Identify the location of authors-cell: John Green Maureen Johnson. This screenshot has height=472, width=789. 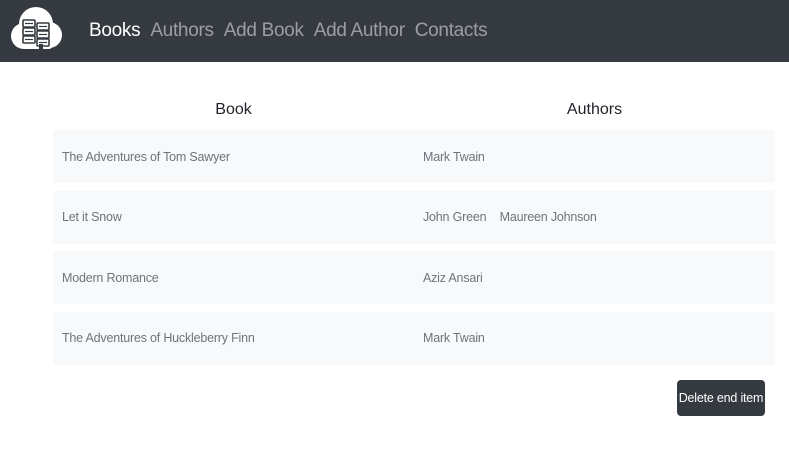
(594, 217).